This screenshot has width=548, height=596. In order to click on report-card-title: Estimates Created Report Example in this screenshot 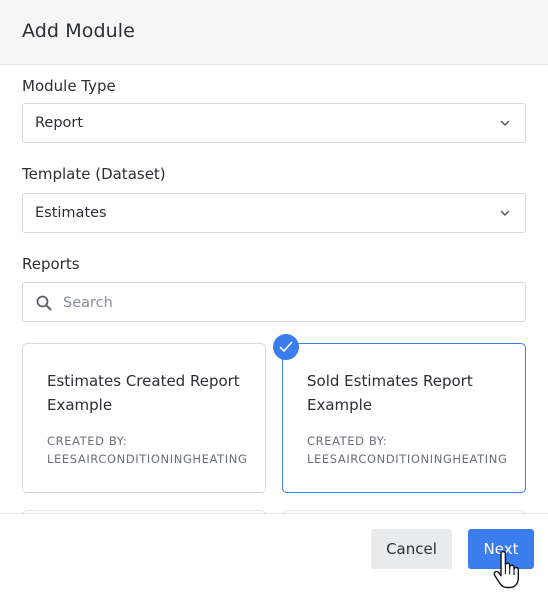, I will do `click(143, 393)`.